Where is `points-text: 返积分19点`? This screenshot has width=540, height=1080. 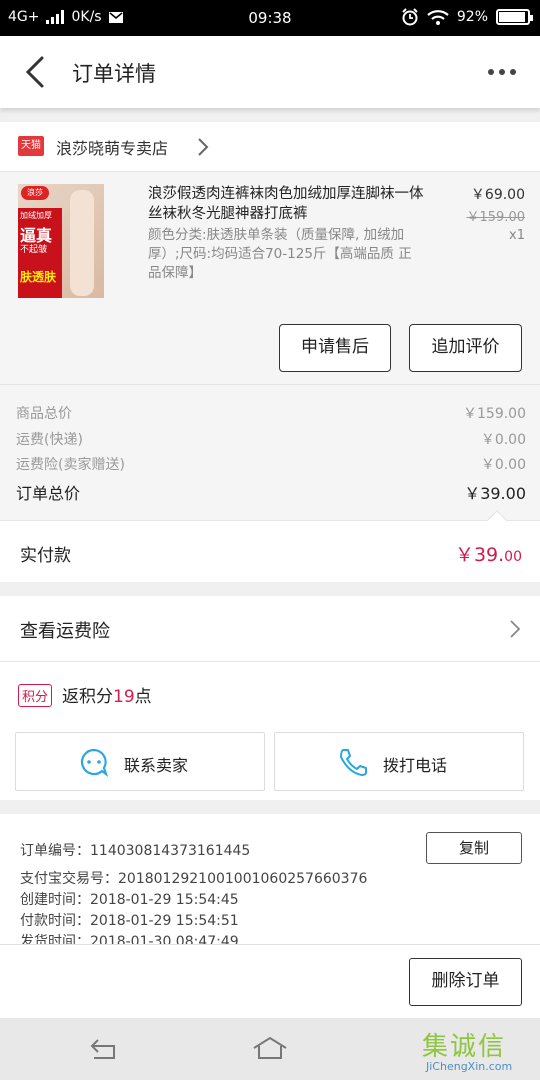
points-text: 返积分19点 is located at coordinates (107, 694).